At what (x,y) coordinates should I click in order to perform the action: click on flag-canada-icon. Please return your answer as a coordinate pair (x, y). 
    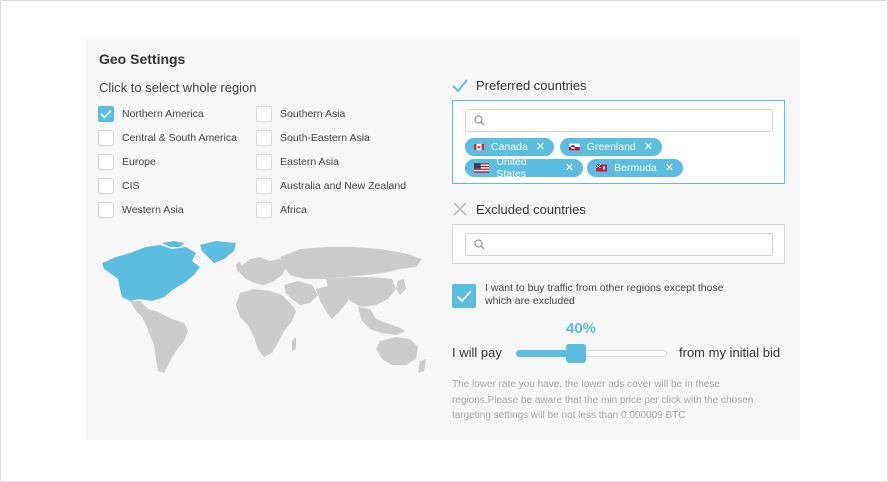
    Looking at the image, I should click on (479, 147).